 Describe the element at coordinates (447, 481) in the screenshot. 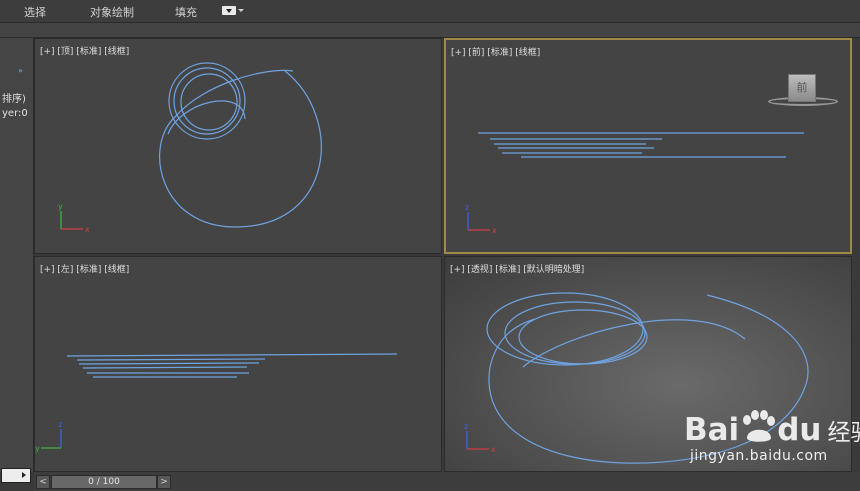

I see `time-slider-bar: < 0 / 100 >` at that location.